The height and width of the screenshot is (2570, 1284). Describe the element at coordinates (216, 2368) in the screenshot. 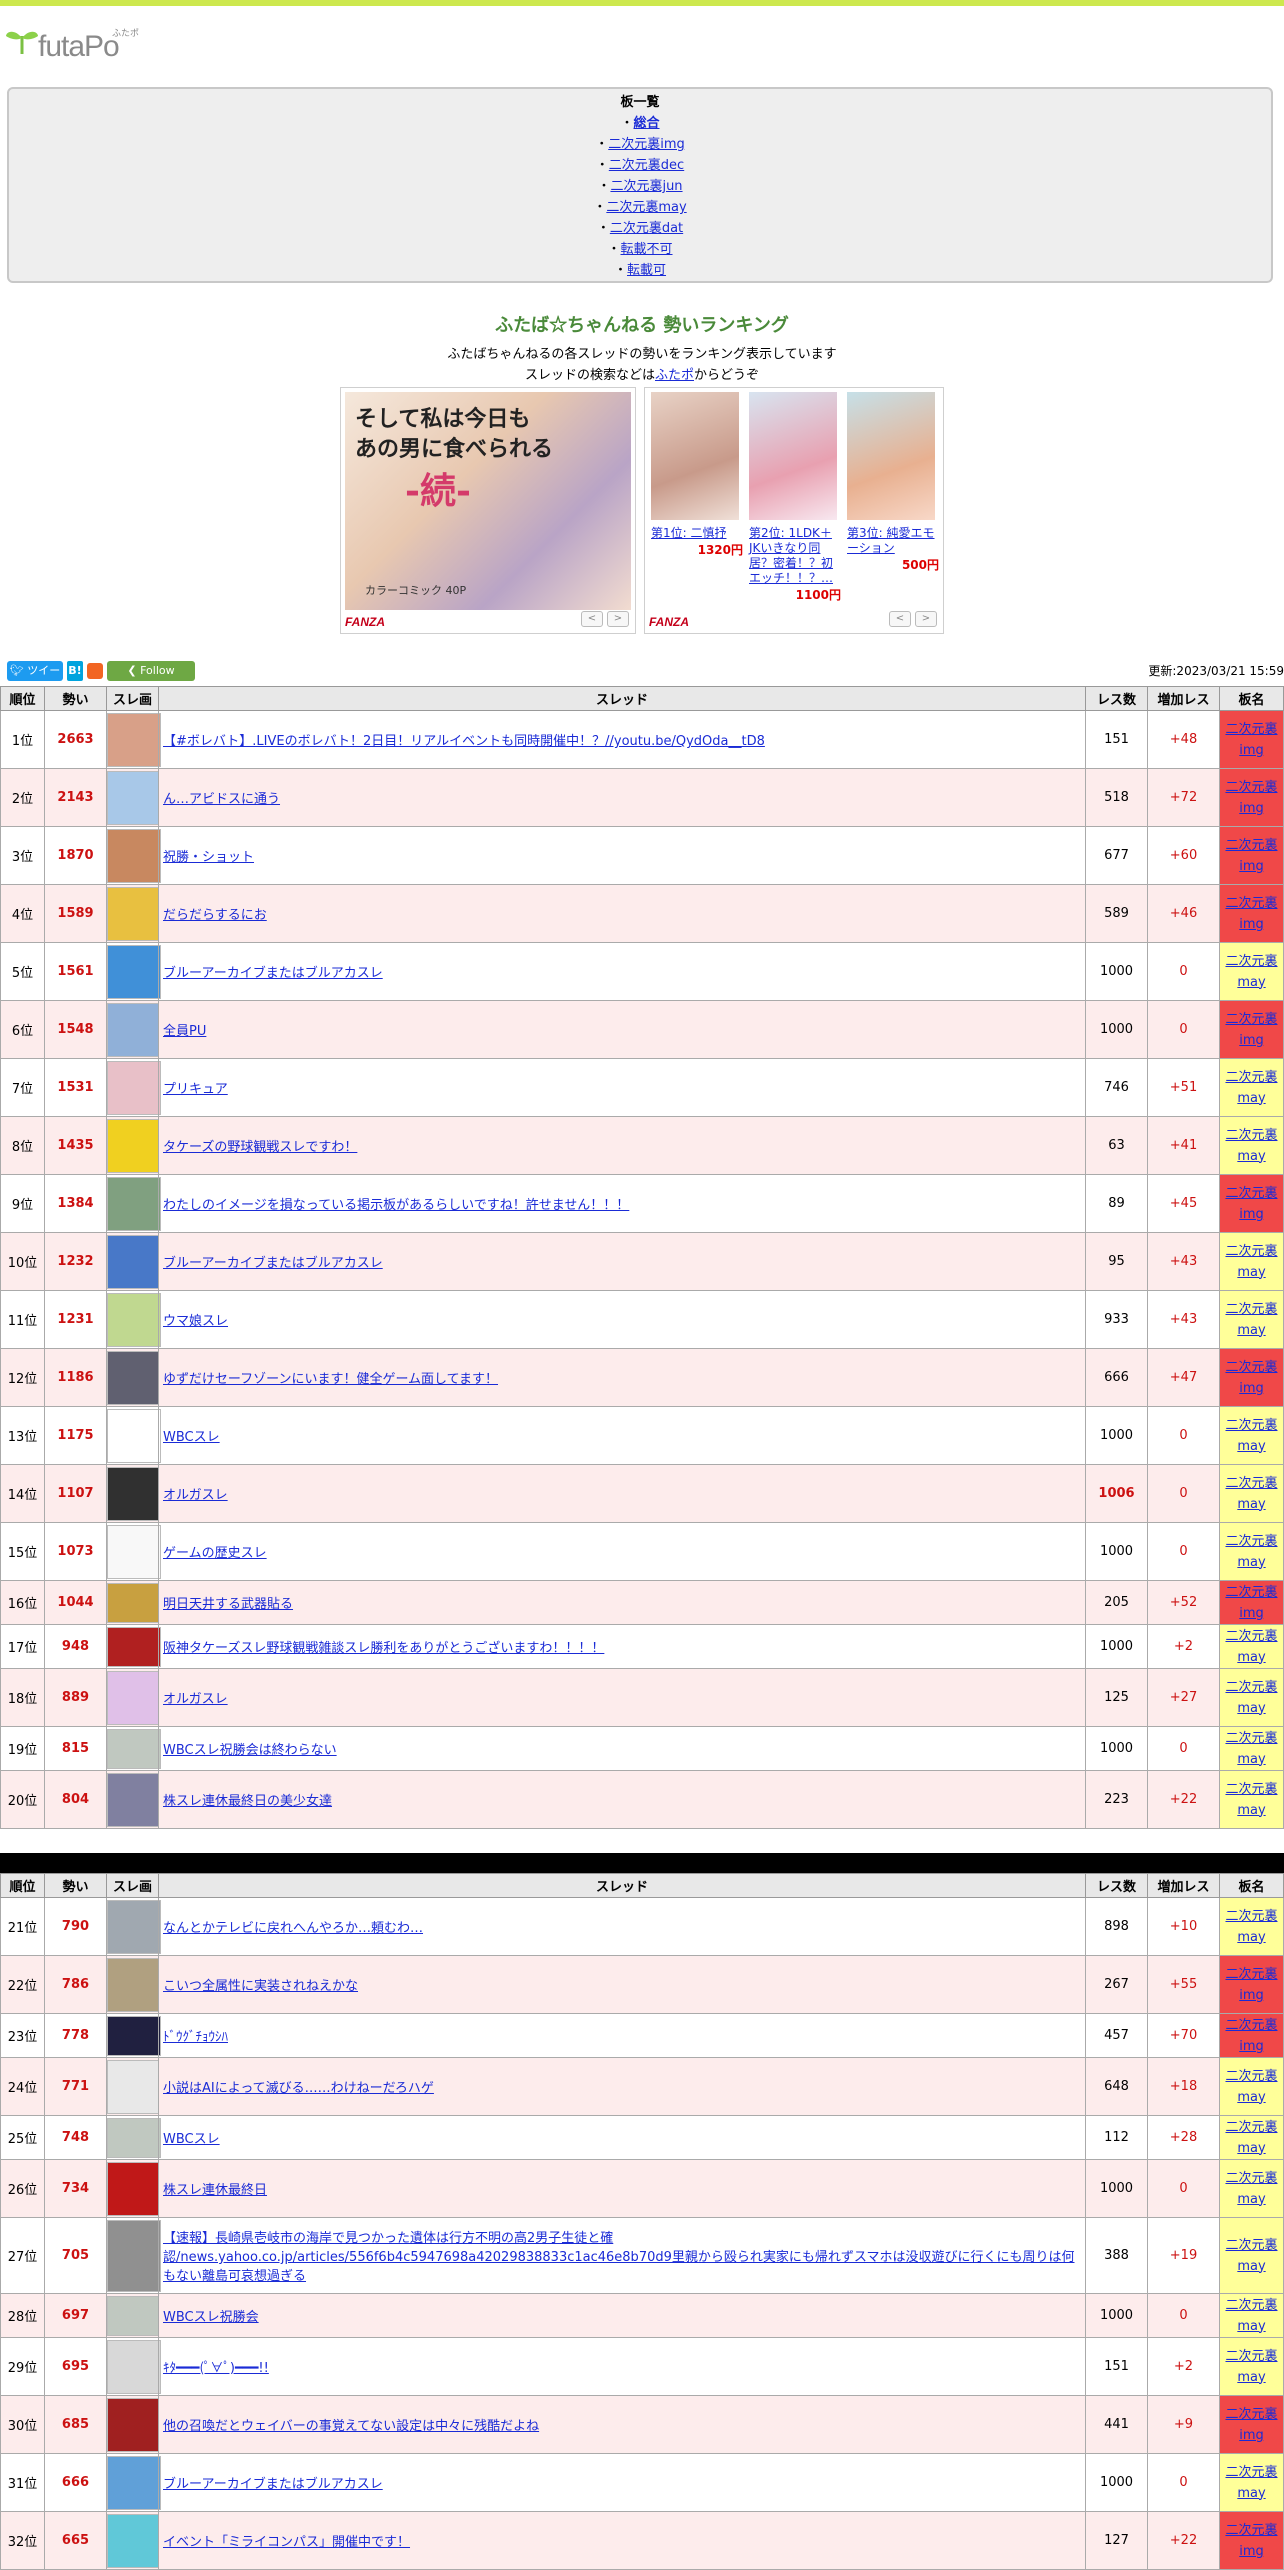

I see `thread-link: ｷﾀ━━━(ﾟ∀ﾟ)━━━!!` at that location.